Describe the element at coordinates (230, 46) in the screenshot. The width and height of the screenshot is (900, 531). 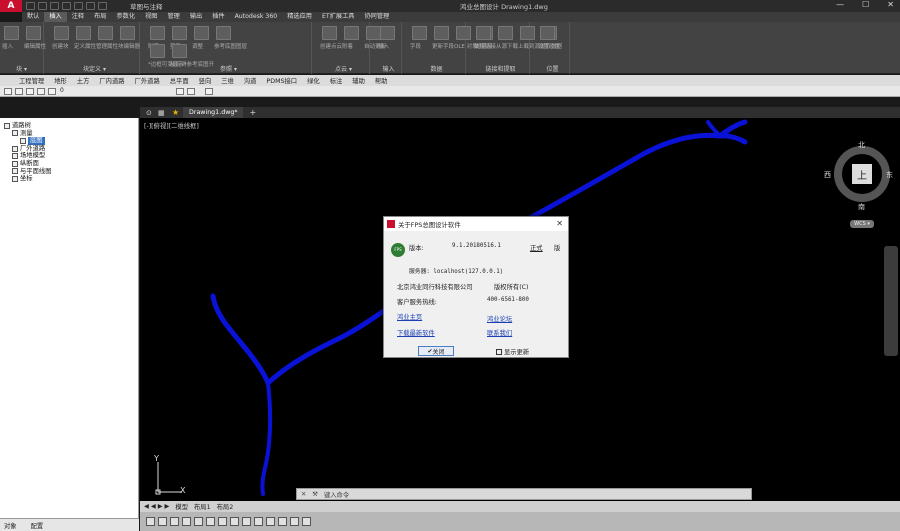
I see `ribbon-button-label: 参考底图图层` at that location.